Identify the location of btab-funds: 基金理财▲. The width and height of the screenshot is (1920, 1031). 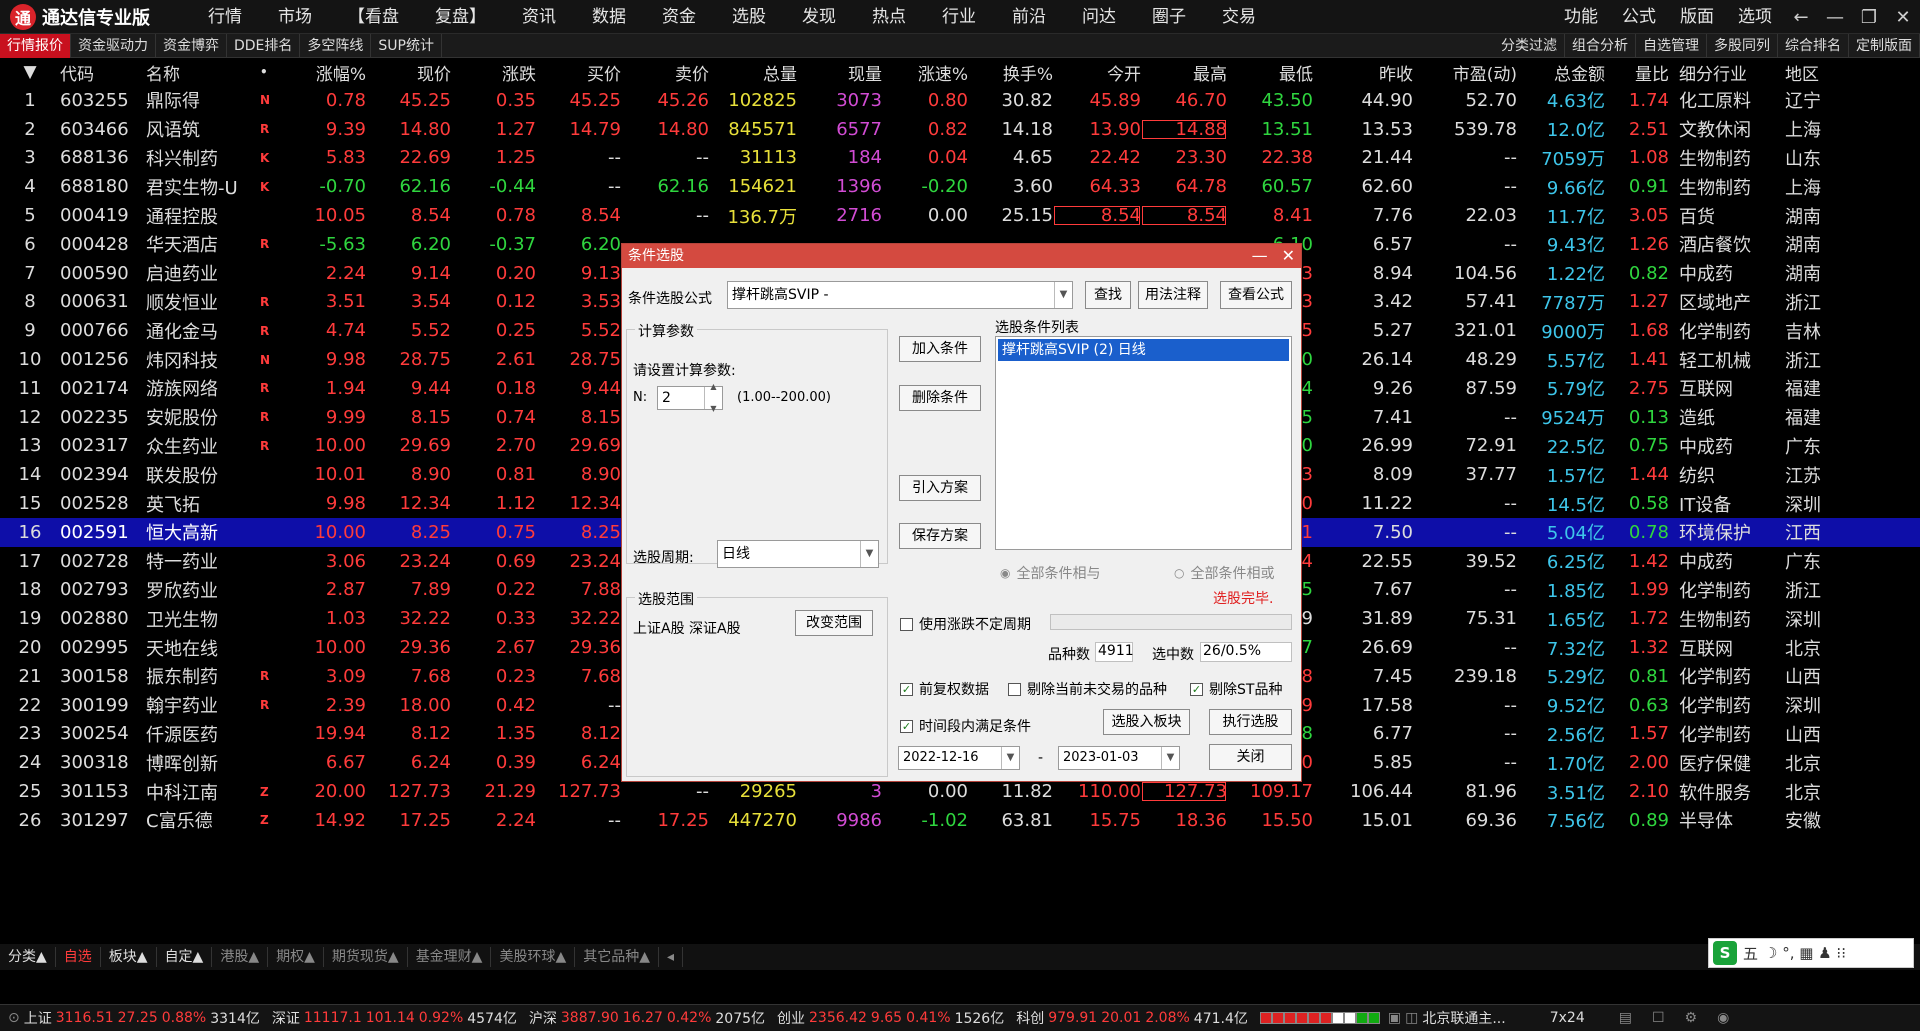
(450, 957).